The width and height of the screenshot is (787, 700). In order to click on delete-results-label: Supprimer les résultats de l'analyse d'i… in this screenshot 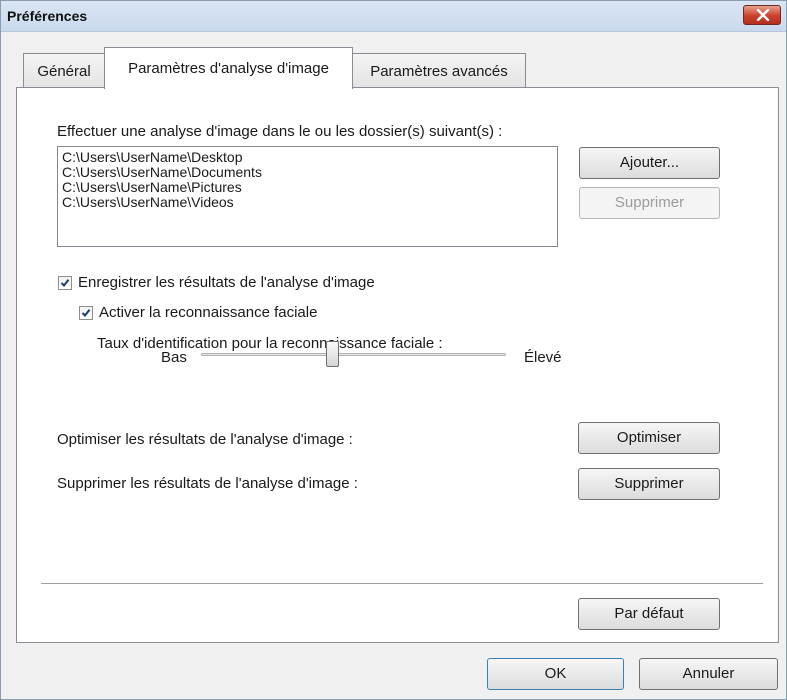, I will do `click(207, 483)`.